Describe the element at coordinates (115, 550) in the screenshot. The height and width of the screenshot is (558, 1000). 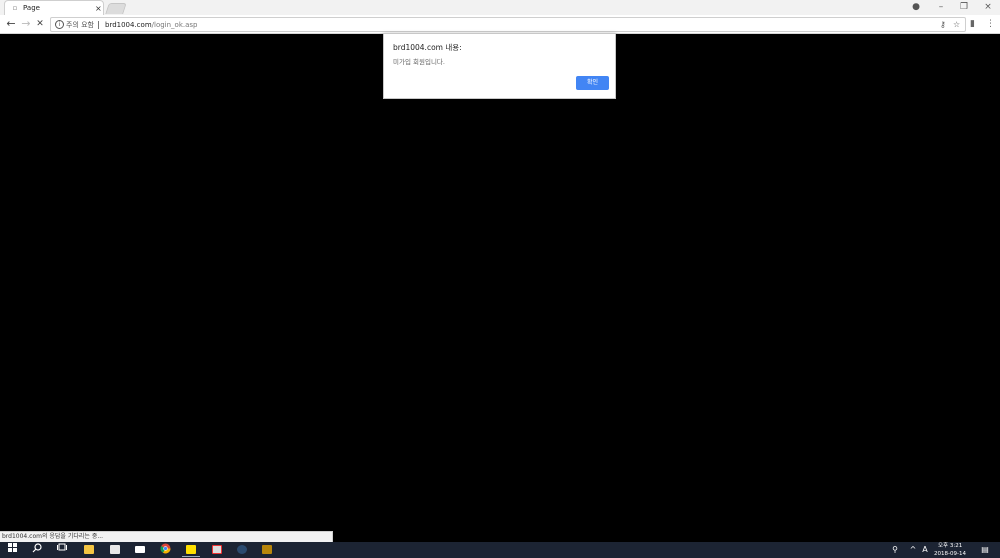
I see `store-icon` at that location.